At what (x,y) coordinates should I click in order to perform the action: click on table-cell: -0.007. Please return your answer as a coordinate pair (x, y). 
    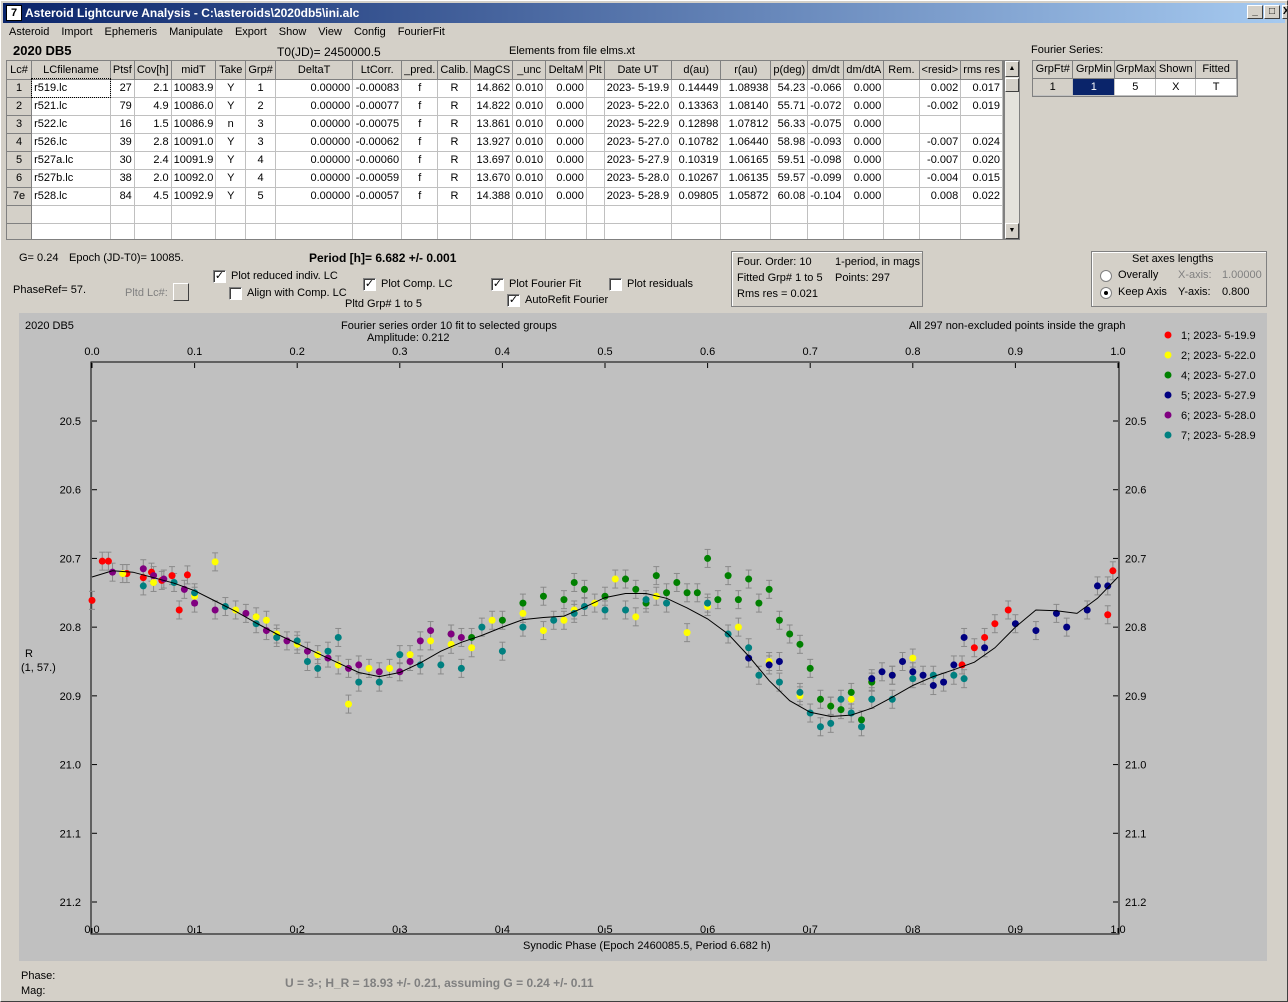
    Looking at the image, I should click on (940, 160).